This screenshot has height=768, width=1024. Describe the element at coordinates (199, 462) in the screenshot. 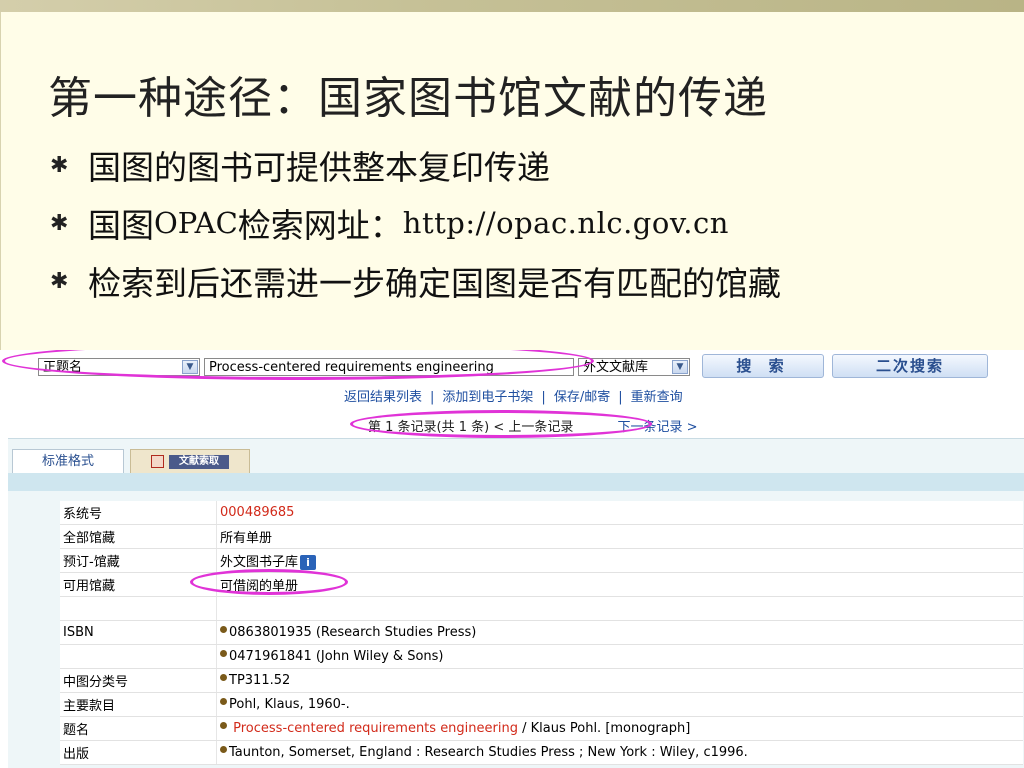

I see `tab-document-request-label: 文献索取` at that location.